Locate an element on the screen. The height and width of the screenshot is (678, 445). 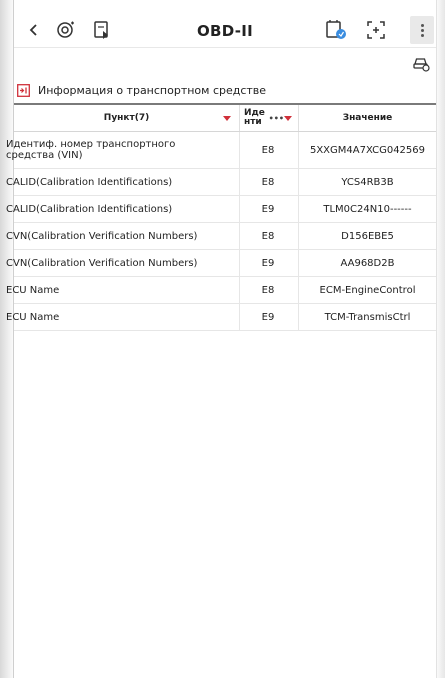
screenshot-button is located at coordinates (376, 30).